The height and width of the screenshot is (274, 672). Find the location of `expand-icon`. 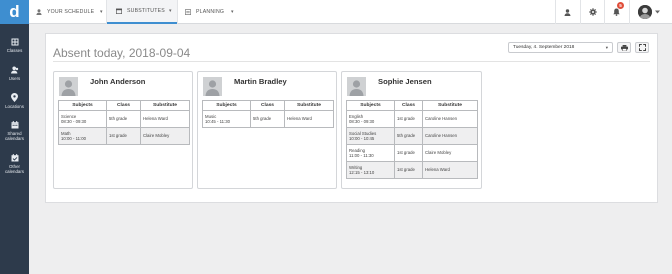

expand-icon is located at coordinates (642, 47).